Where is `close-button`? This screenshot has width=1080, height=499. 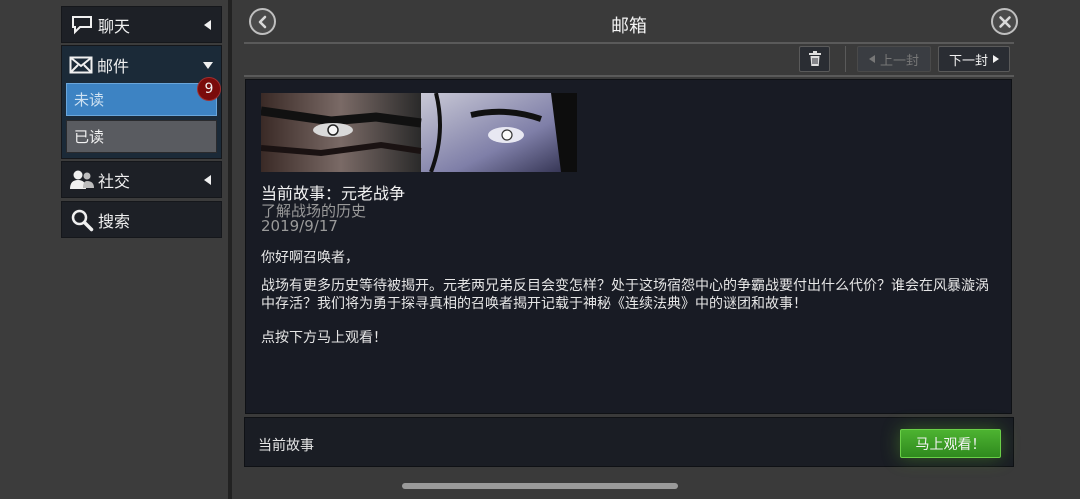 close-button is located at coordinates (1004, 21).